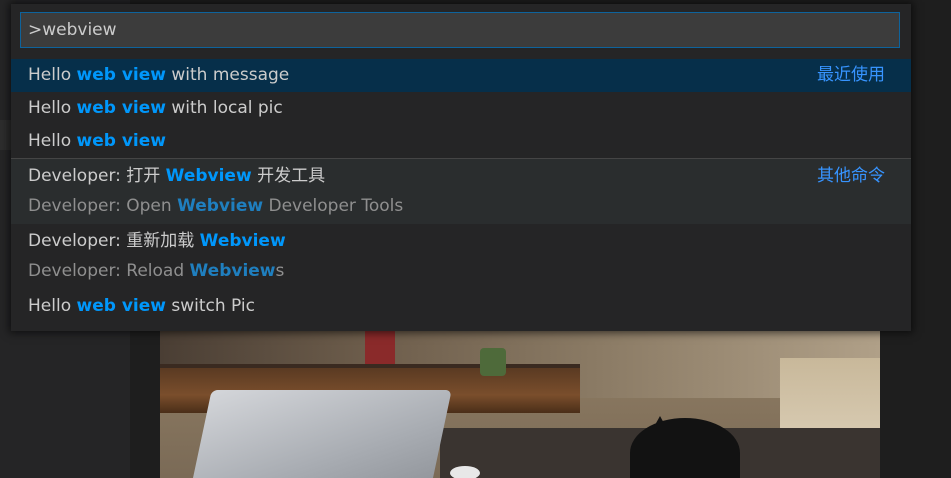 This screenshot has height=478, width=951. I want to click on command-label-prefix: Developer: 打开, so click(97, 176).